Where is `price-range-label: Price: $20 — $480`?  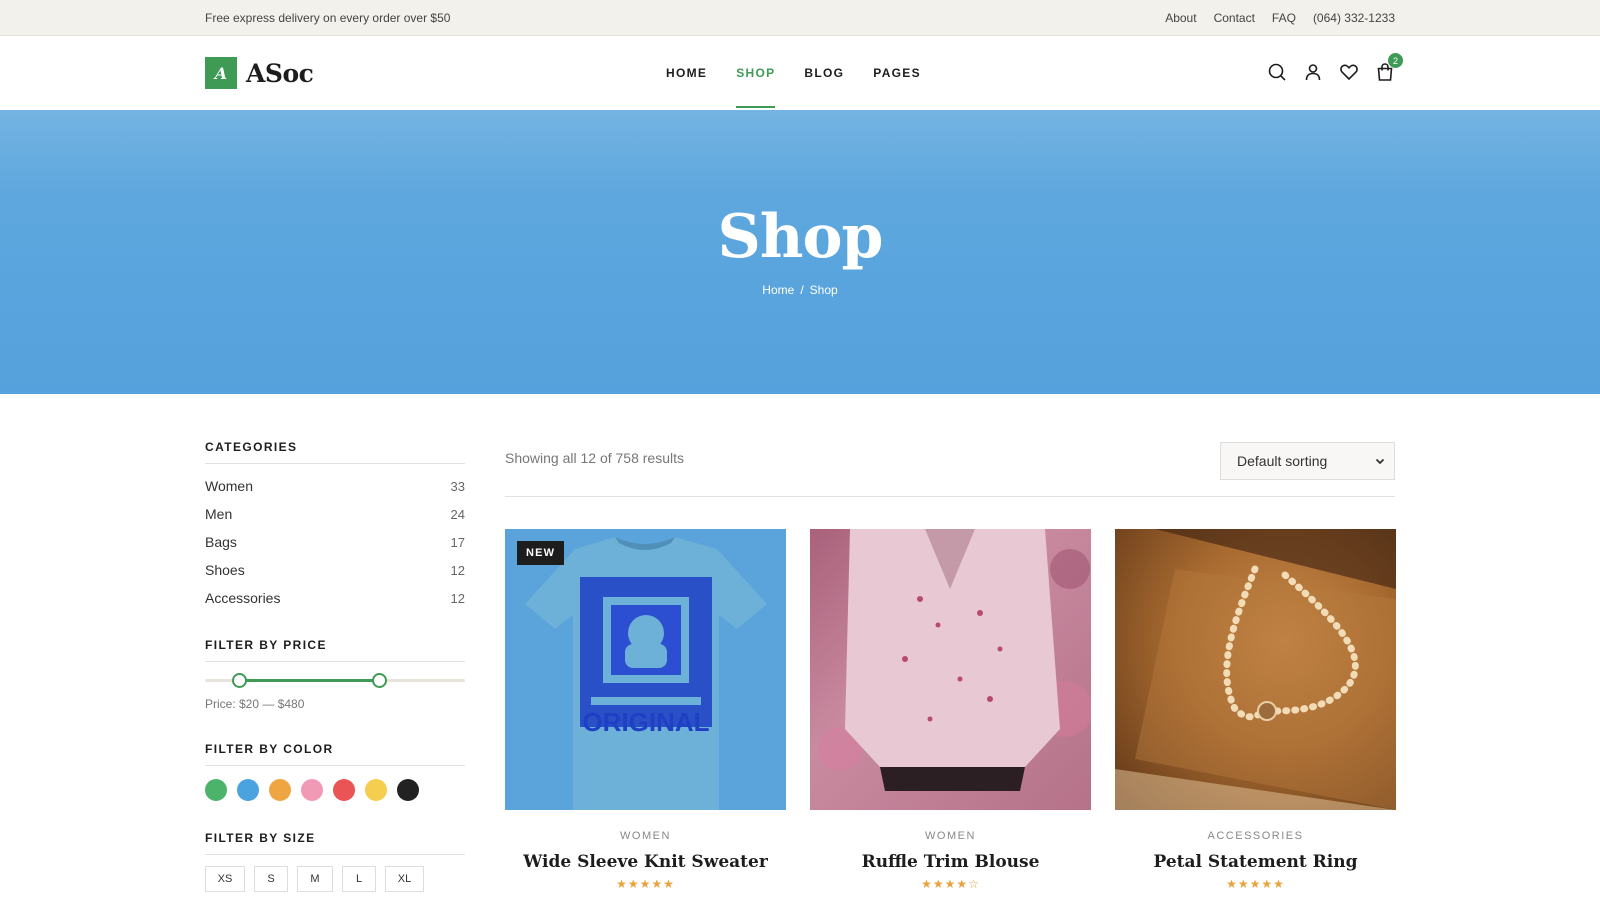
price-range-label: Price: $20 — $480 is located at coordinates (255, 704).